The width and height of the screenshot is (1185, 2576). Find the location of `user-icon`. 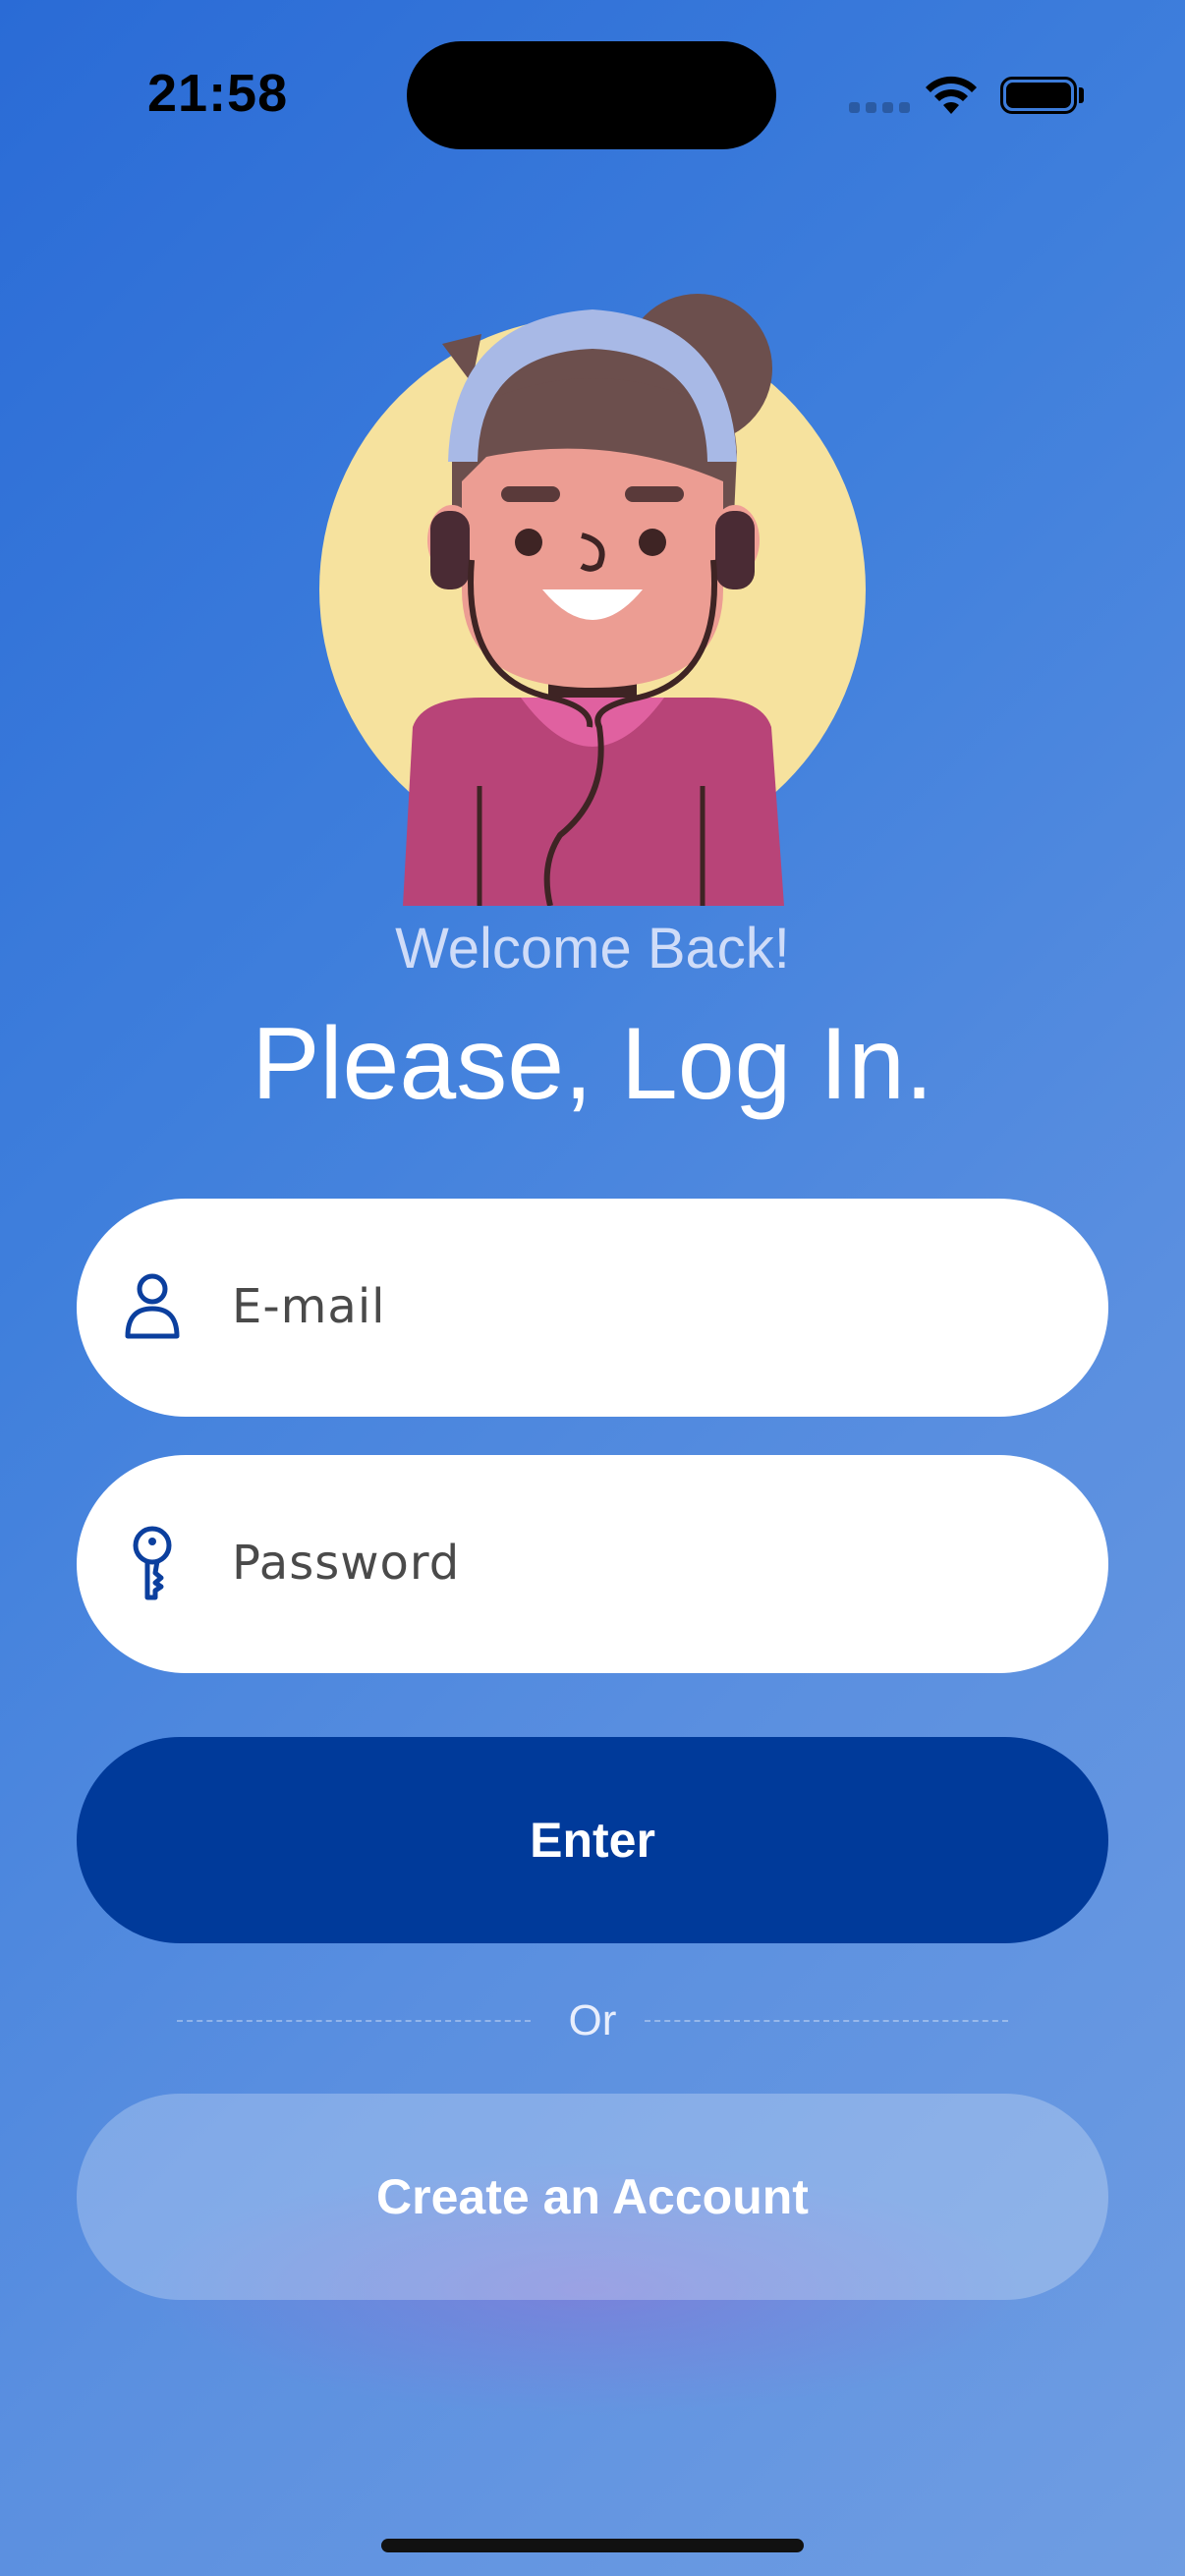

user-icon is located at coordinates (152, 1306).